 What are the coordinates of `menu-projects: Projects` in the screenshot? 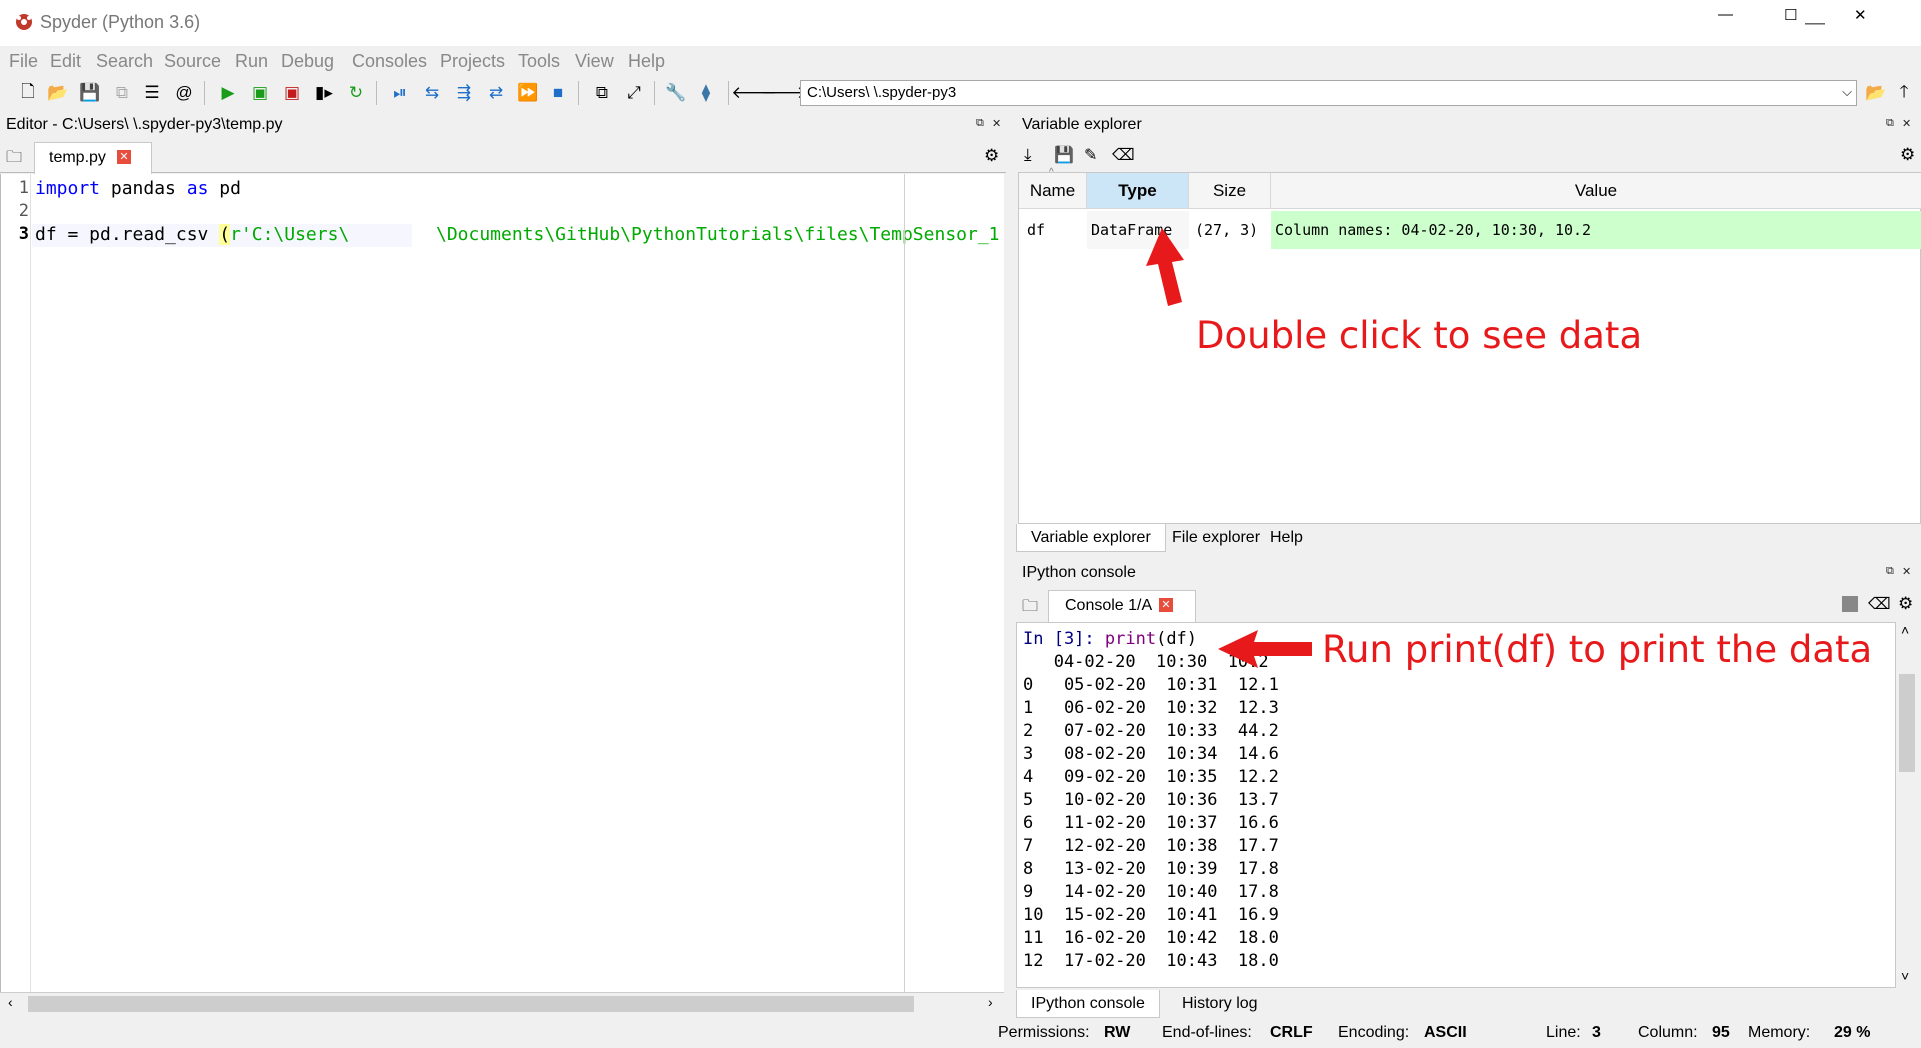 It's located at (472, 61).